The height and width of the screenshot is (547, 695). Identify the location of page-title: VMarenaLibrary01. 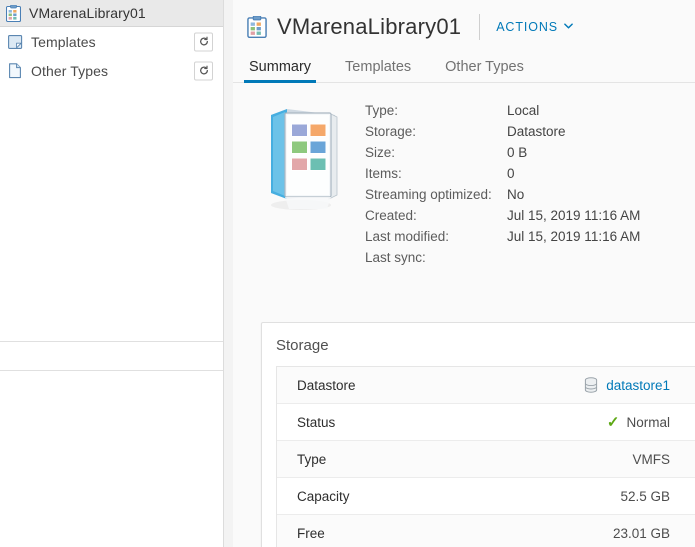
(369, 26).